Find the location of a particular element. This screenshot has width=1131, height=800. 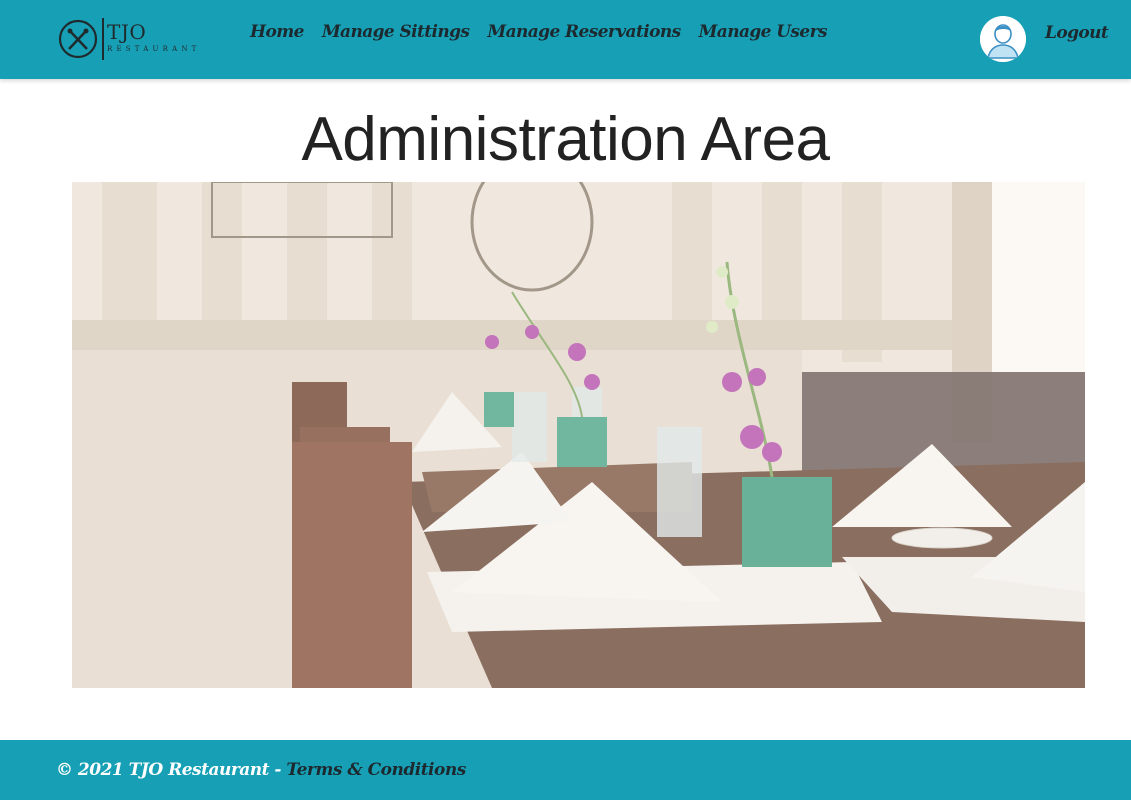

logo-subtitle: RESTAURANT is located at coordinates (154, 49).